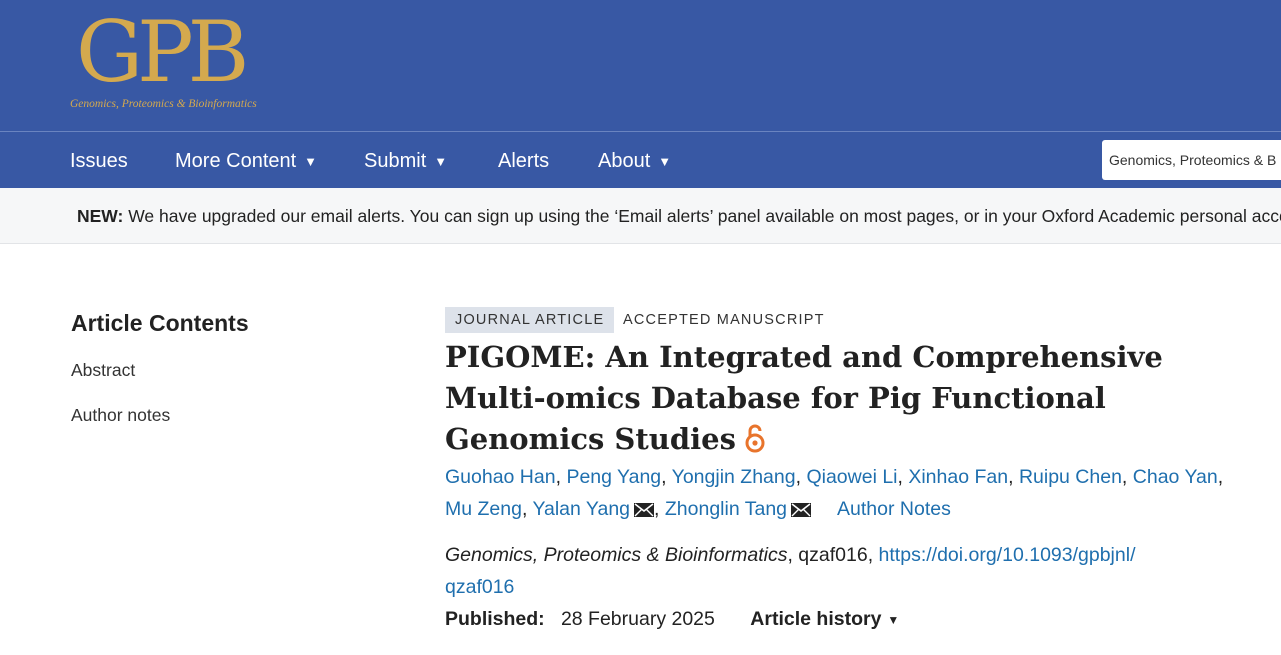  I want to click on nav-issues: Issues, so click(99, 160).